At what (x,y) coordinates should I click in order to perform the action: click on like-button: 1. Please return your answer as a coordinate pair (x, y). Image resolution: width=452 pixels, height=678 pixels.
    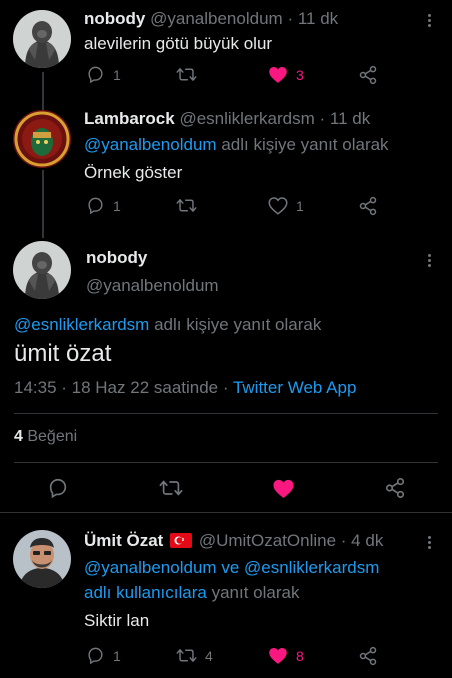
    Looking at the image, I should click on (286, 205).